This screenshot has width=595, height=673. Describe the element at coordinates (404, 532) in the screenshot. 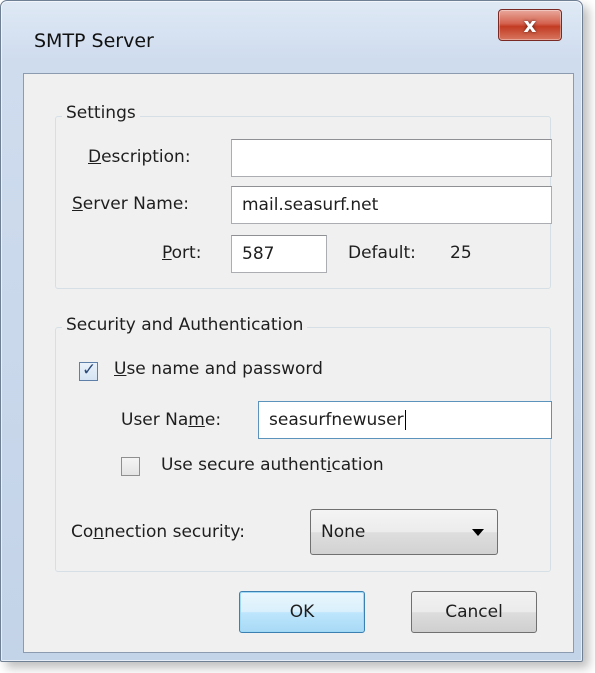

I see `connection-security-select: None` at that location.